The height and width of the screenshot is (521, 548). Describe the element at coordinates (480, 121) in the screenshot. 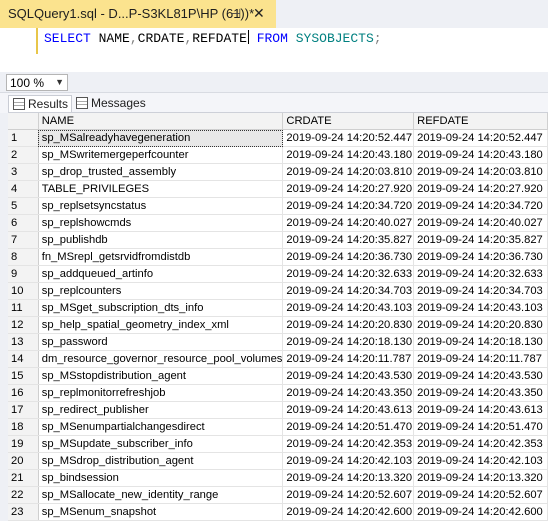

I see `column-header-refdate: REFDATE` at that location.